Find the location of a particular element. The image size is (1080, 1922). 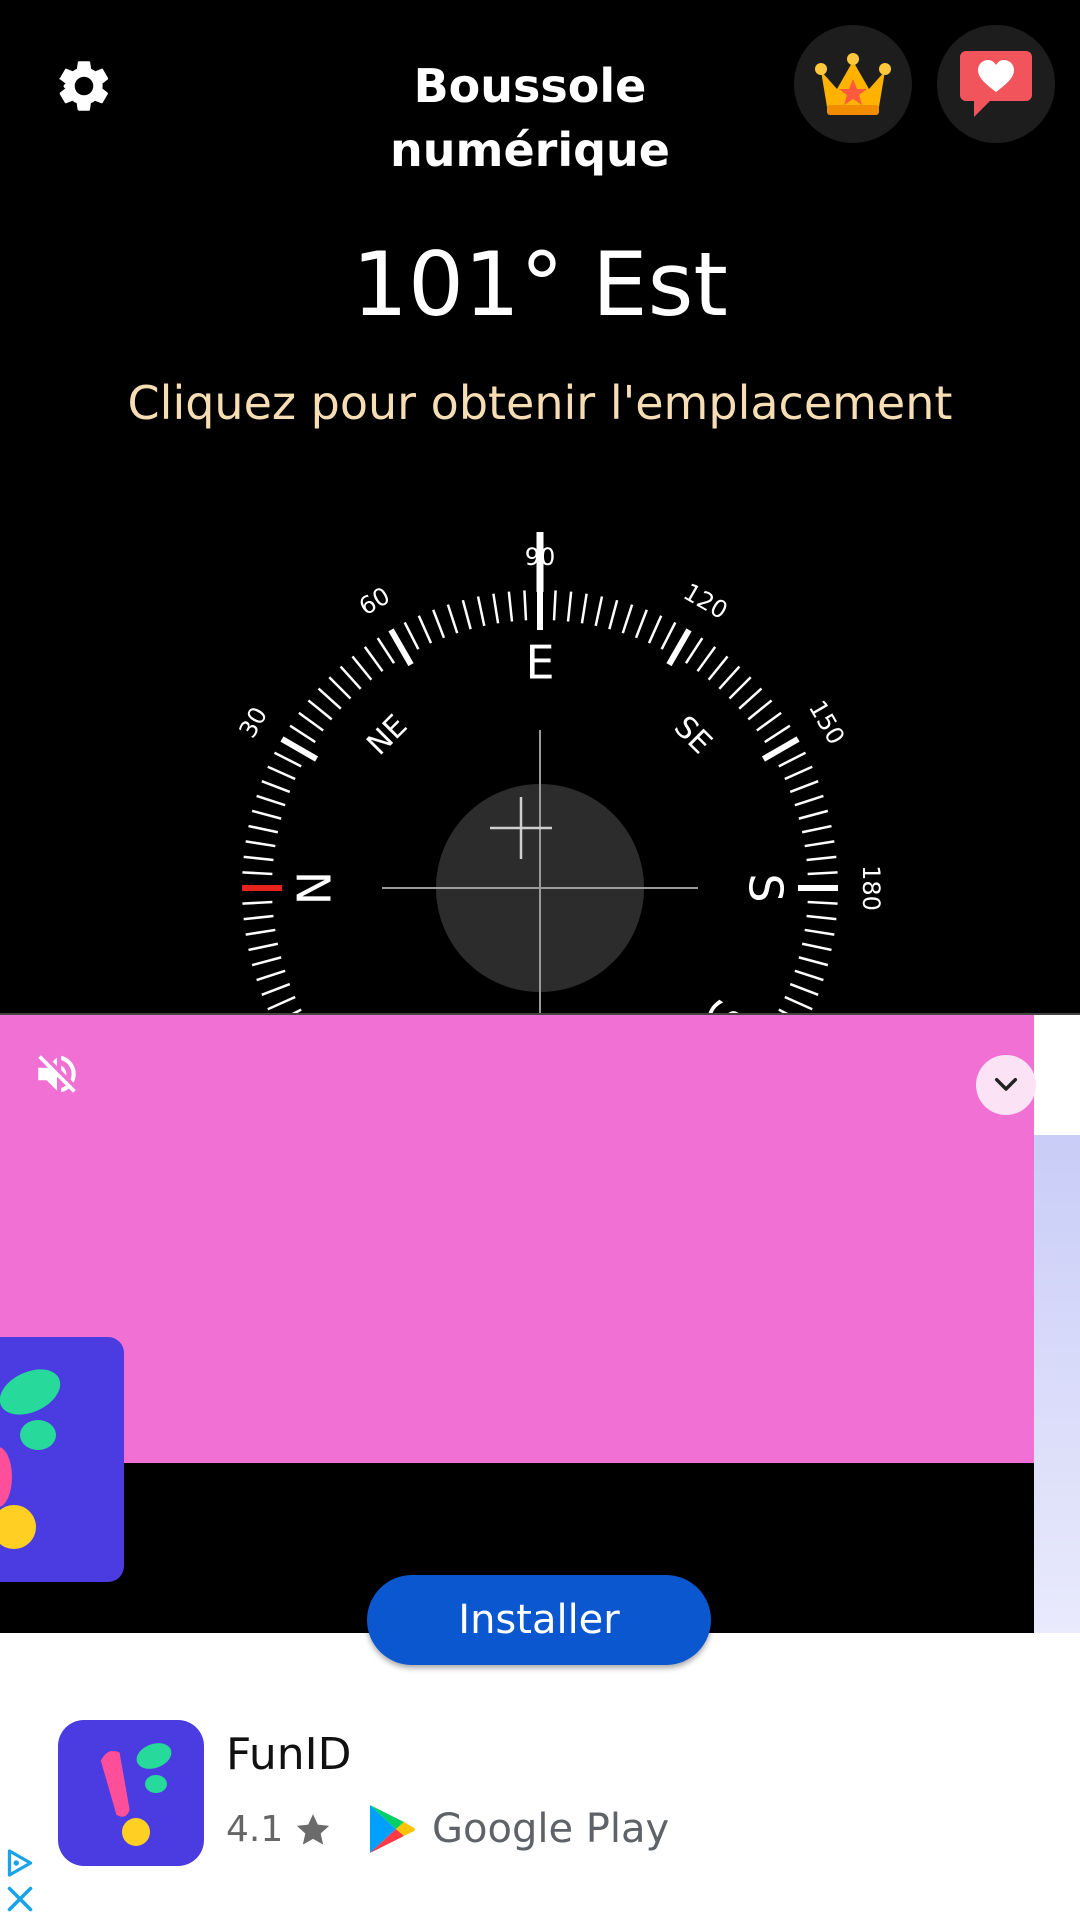

ad-next-card-preview is located at coordinates (1057, 1384).